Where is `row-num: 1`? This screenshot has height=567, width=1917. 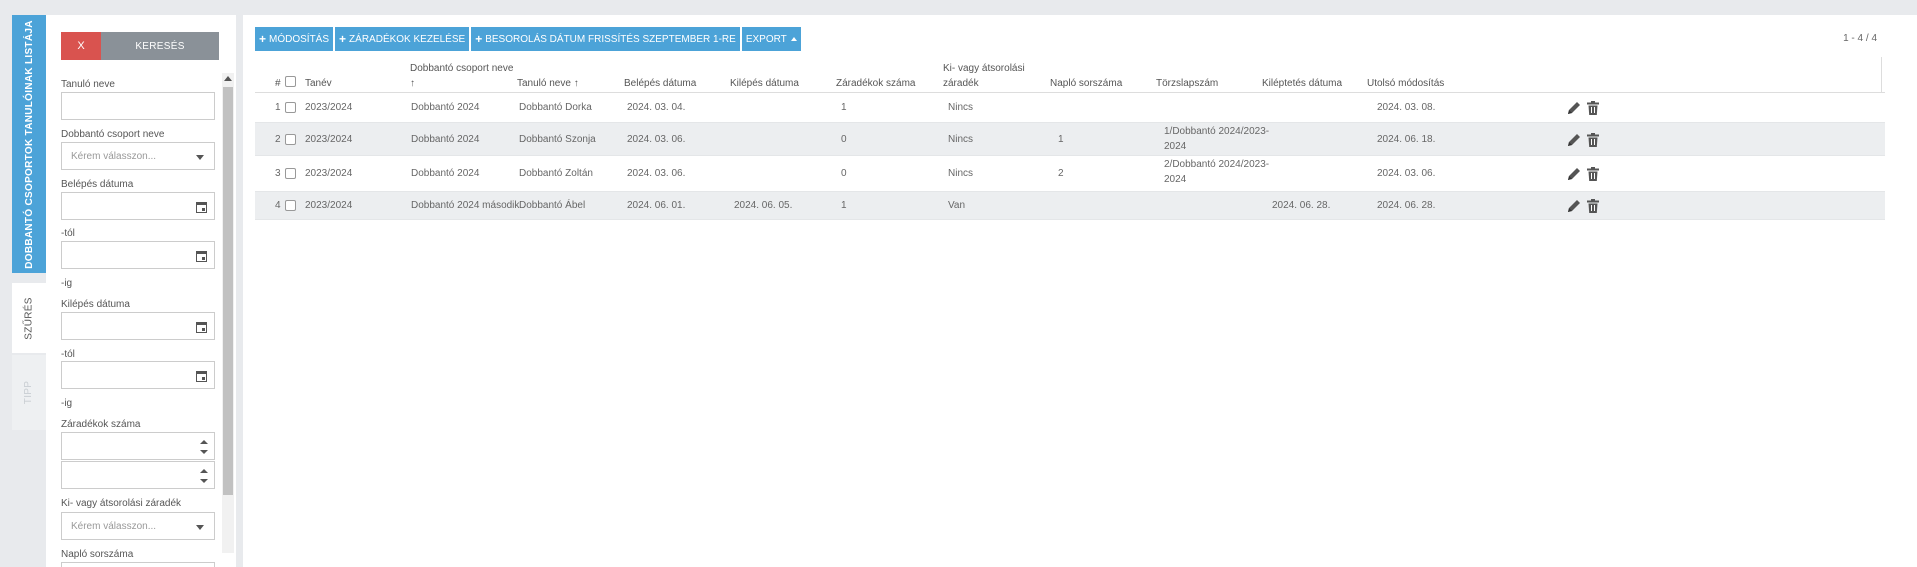
row-num: 1 is located at coordinates (278, 107).